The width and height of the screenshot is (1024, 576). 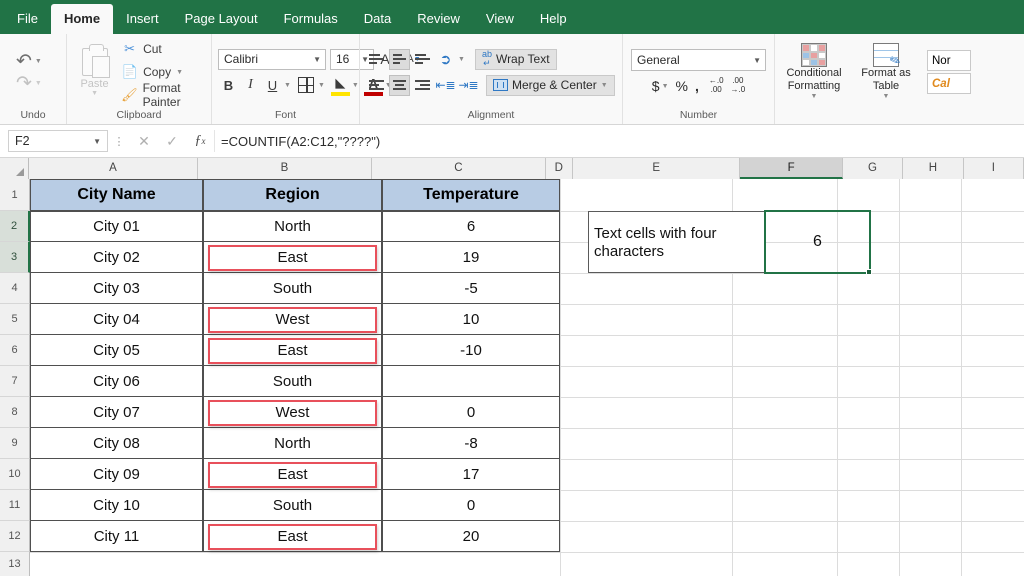 I want to click on cell-a7: City 06, so click(x=116, y=381).